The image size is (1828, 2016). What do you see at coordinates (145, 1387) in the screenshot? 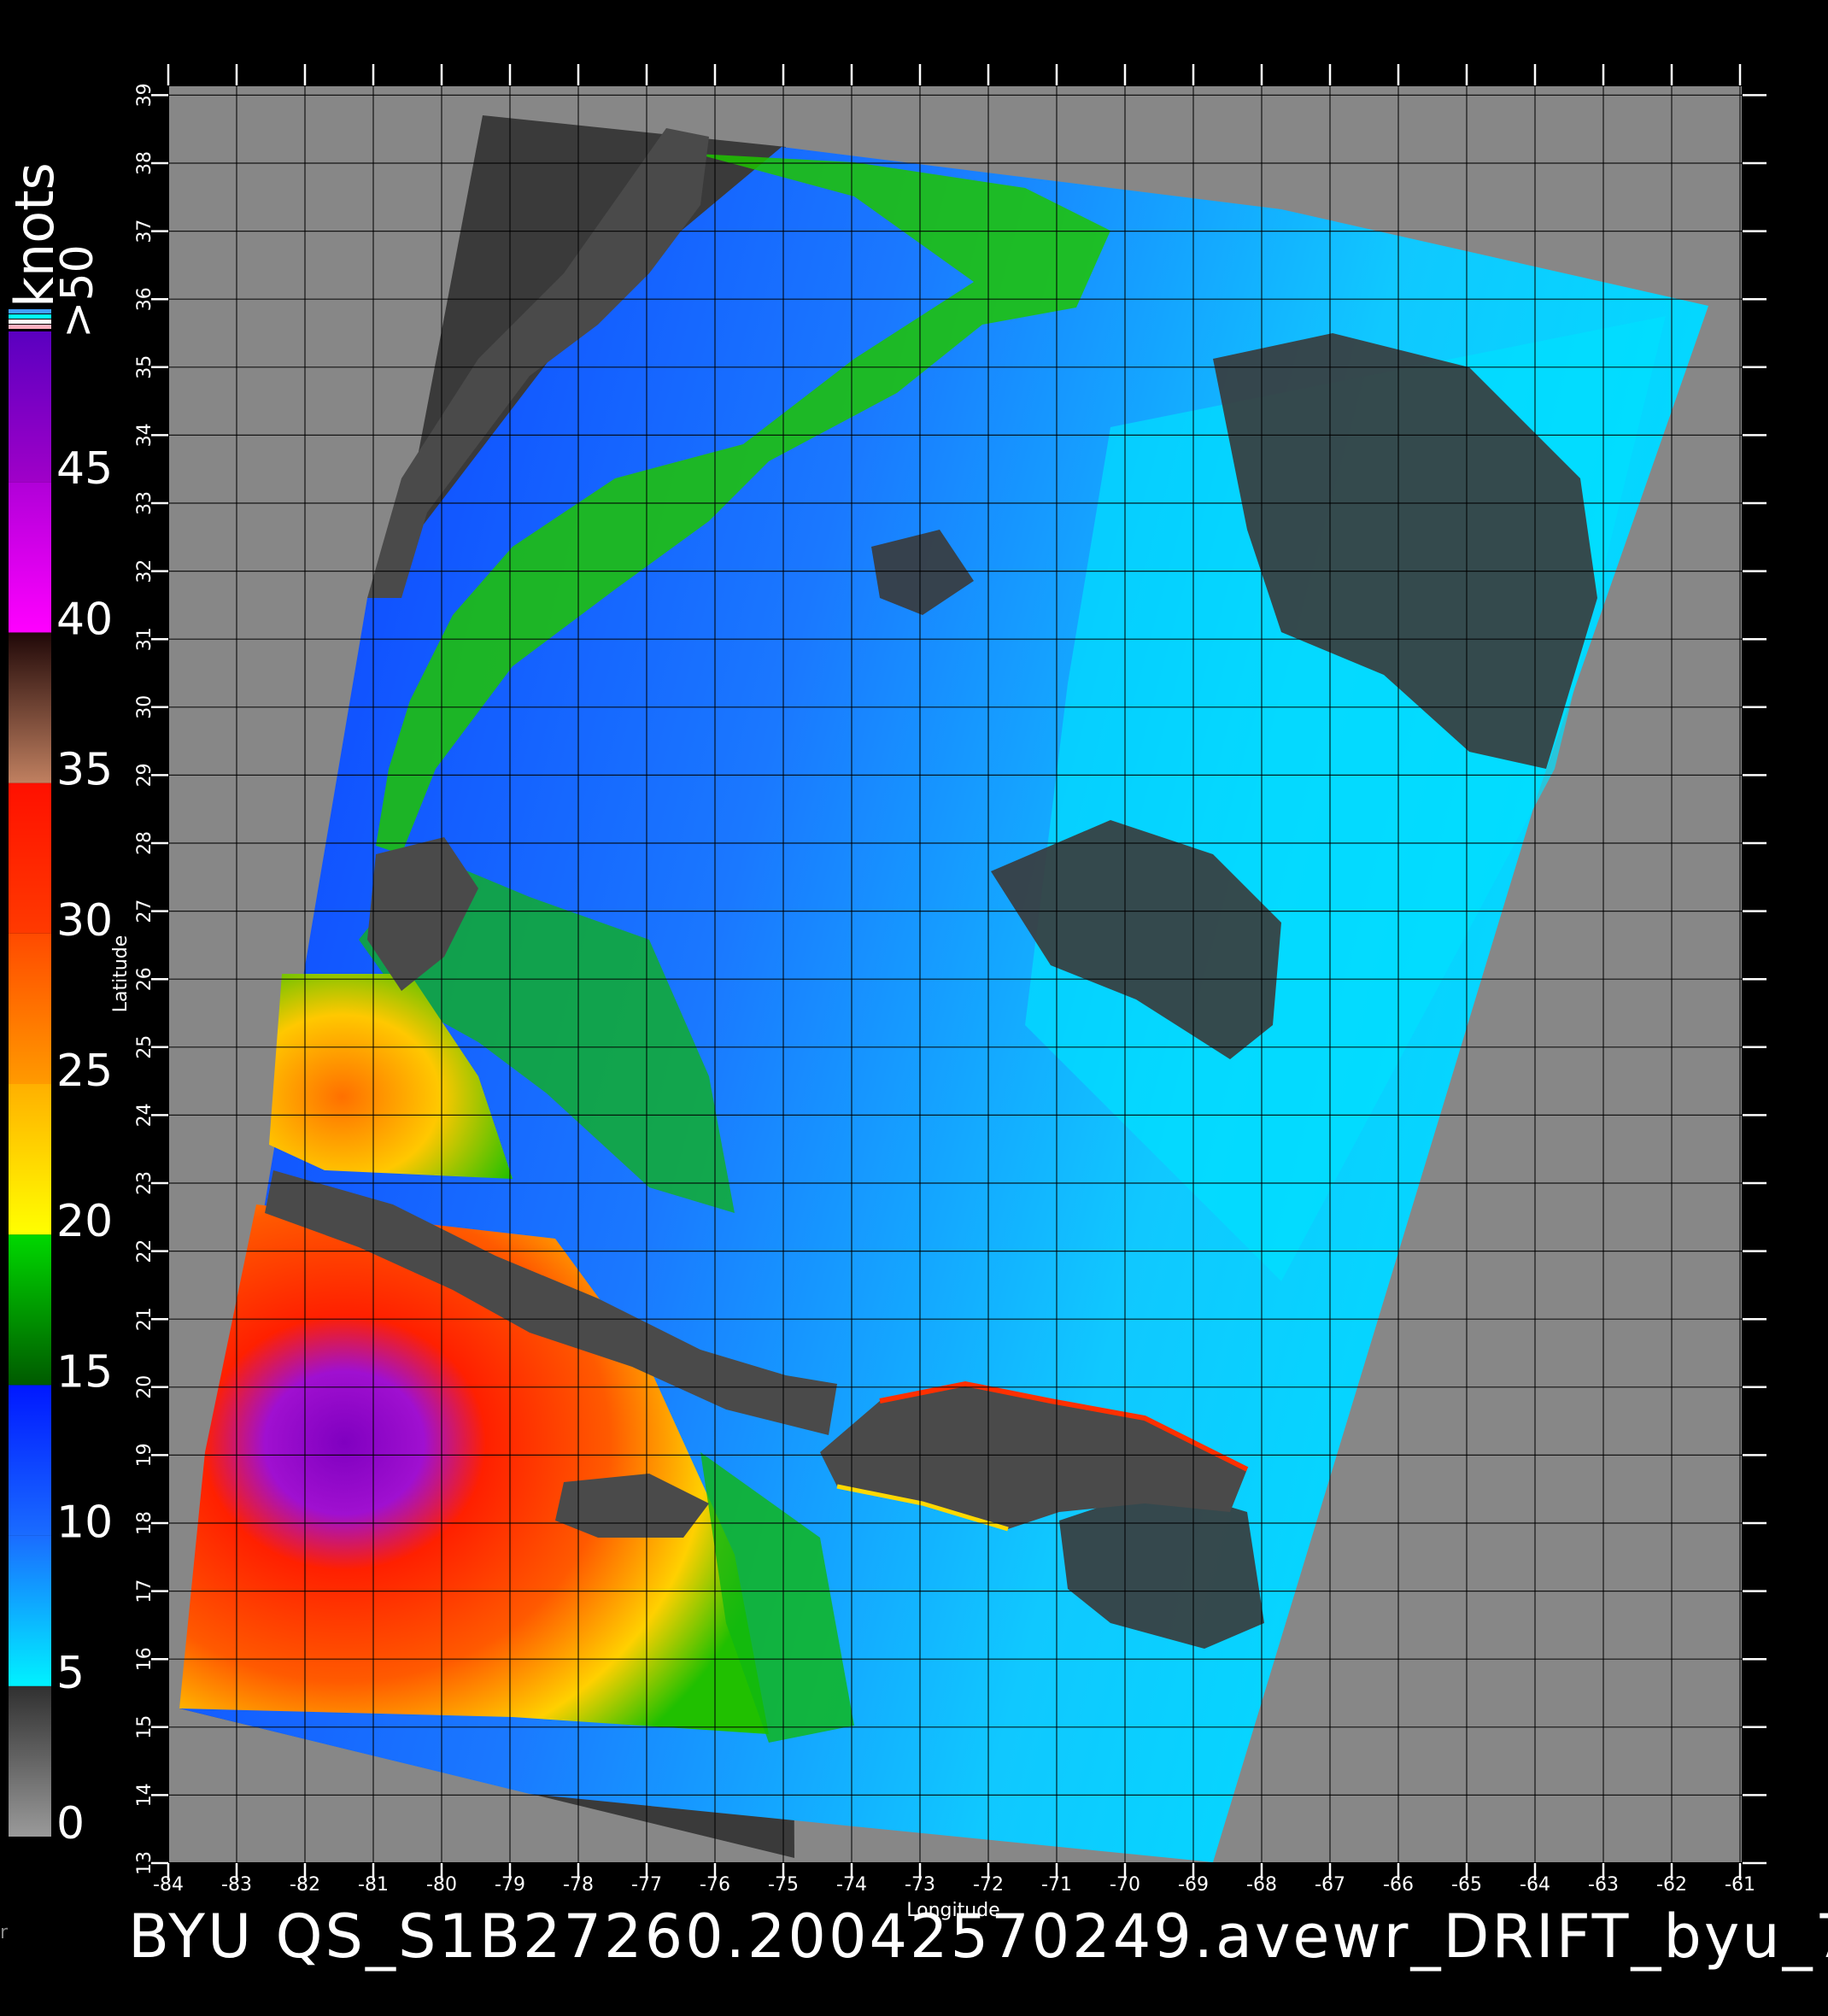
I see `lat-tick-label: 20` at bounding box center [145, 1387].